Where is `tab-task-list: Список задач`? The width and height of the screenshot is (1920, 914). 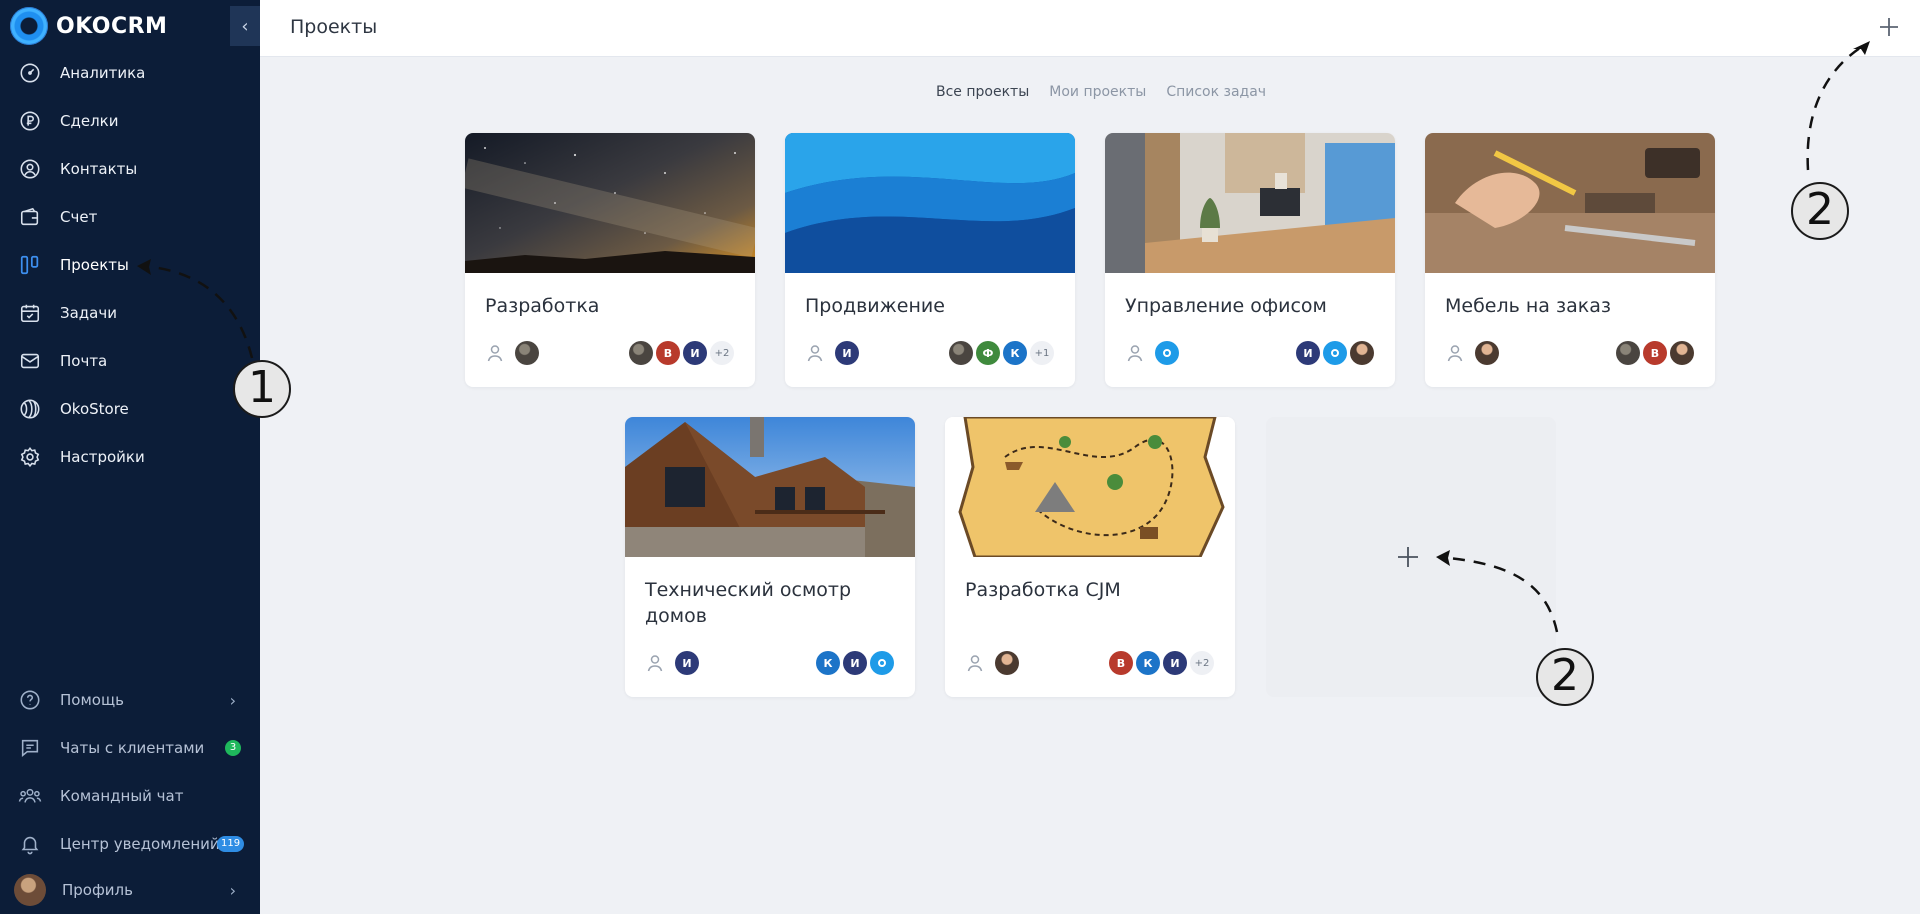
tab-task-list: Список задач is located at coordinates (1216, 92).